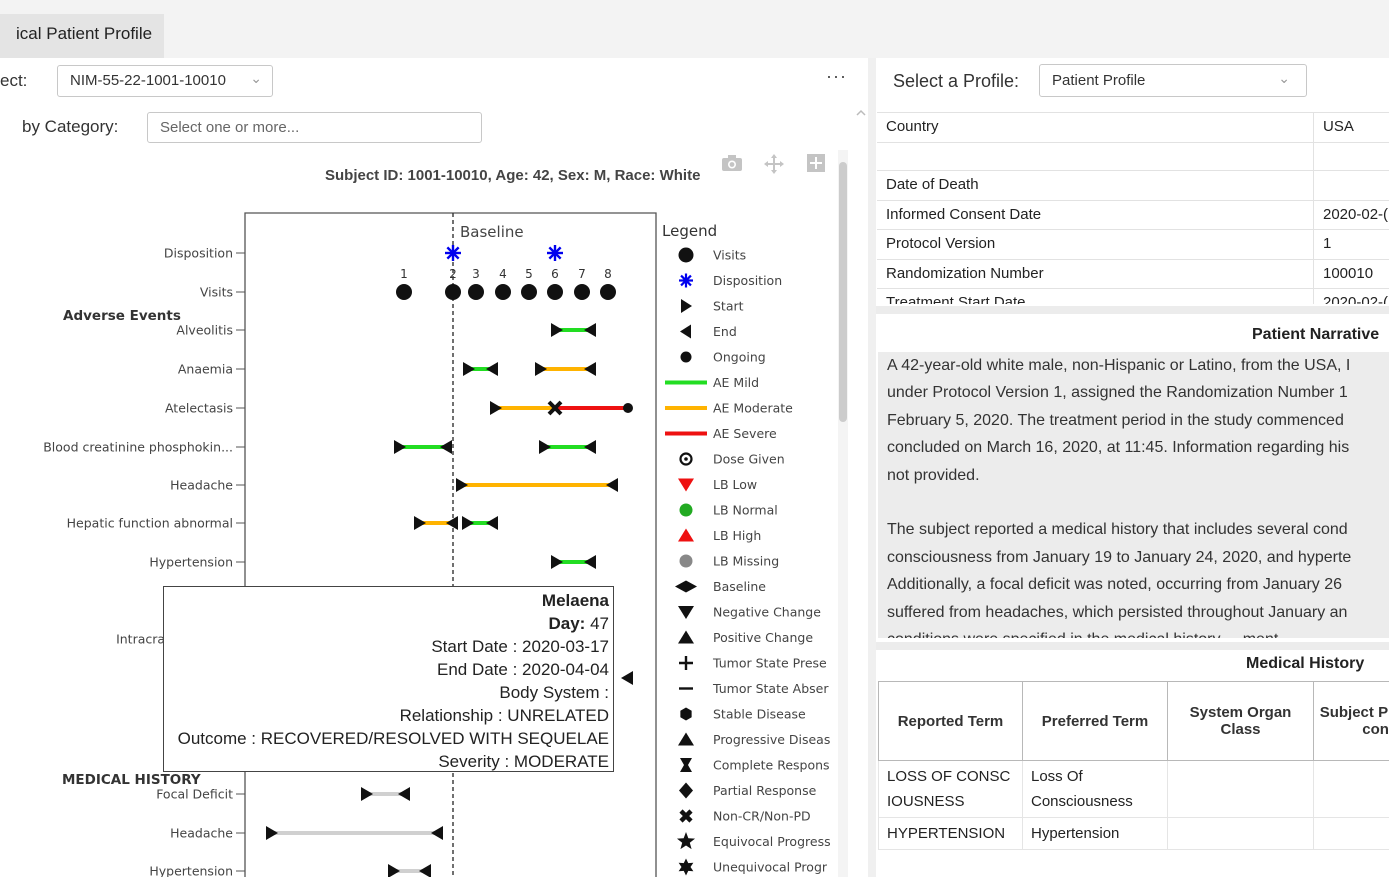 This screenshot has width=1389, height=877. What do you see at coordinates (686, 714) in the screenshot?
I see `hexagon-icon` at bounding box center [686, 714].